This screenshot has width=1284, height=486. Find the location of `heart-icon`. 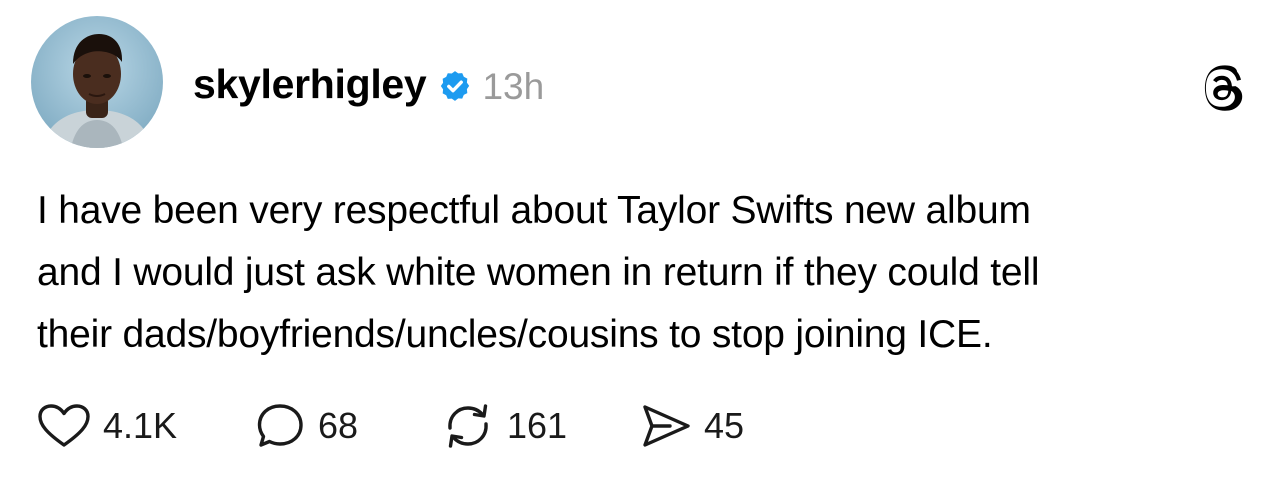

heart-icon is located at coordinates (64, 425).